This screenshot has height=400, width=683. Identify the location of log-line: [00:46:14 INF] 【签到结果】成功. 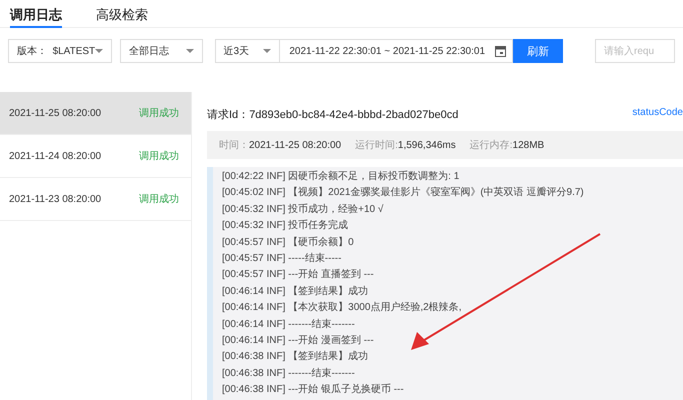
(296, 291).